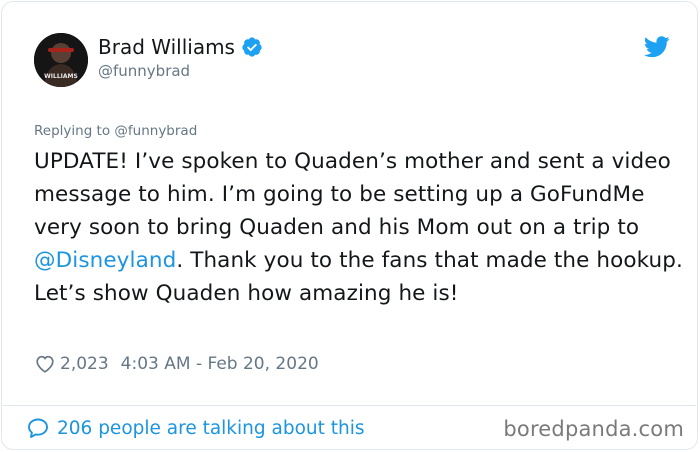 The height and width of the screenshot is (452, 700). Describe the element at coordinates (38, 428) in the screenshot. I see `speech-bubble-icon` at that location.